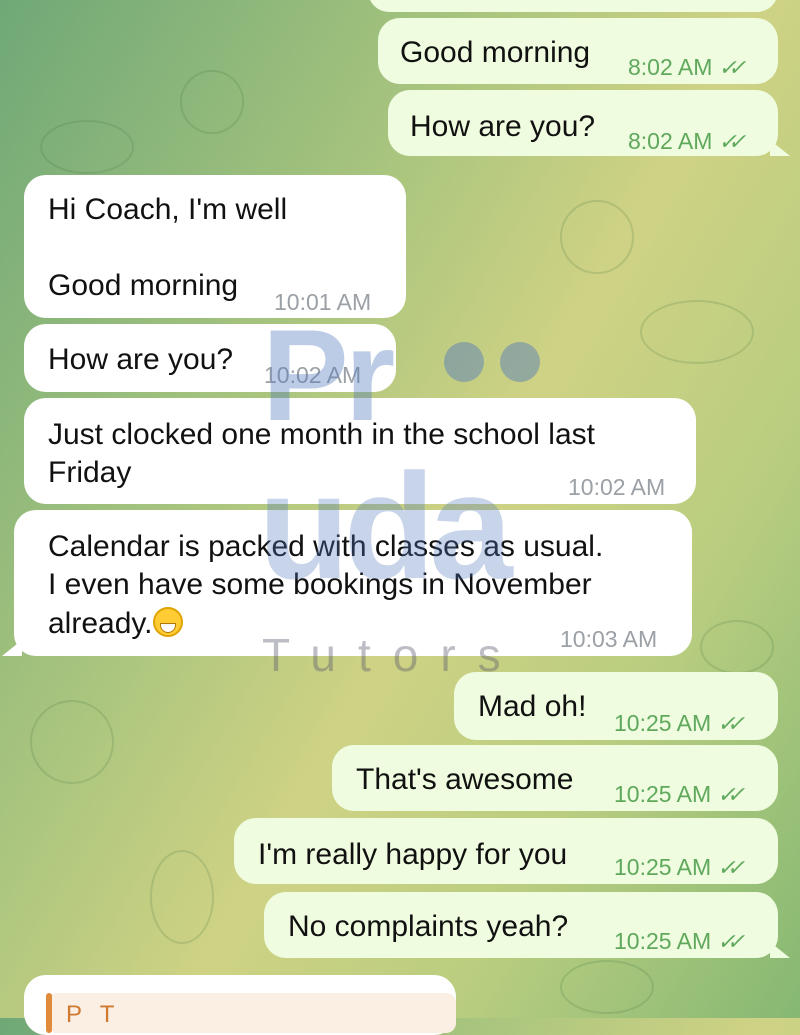  I want to click on message-bubble-outgoing: Good morning 8:02 AM ✓✓, so click(578, 51).